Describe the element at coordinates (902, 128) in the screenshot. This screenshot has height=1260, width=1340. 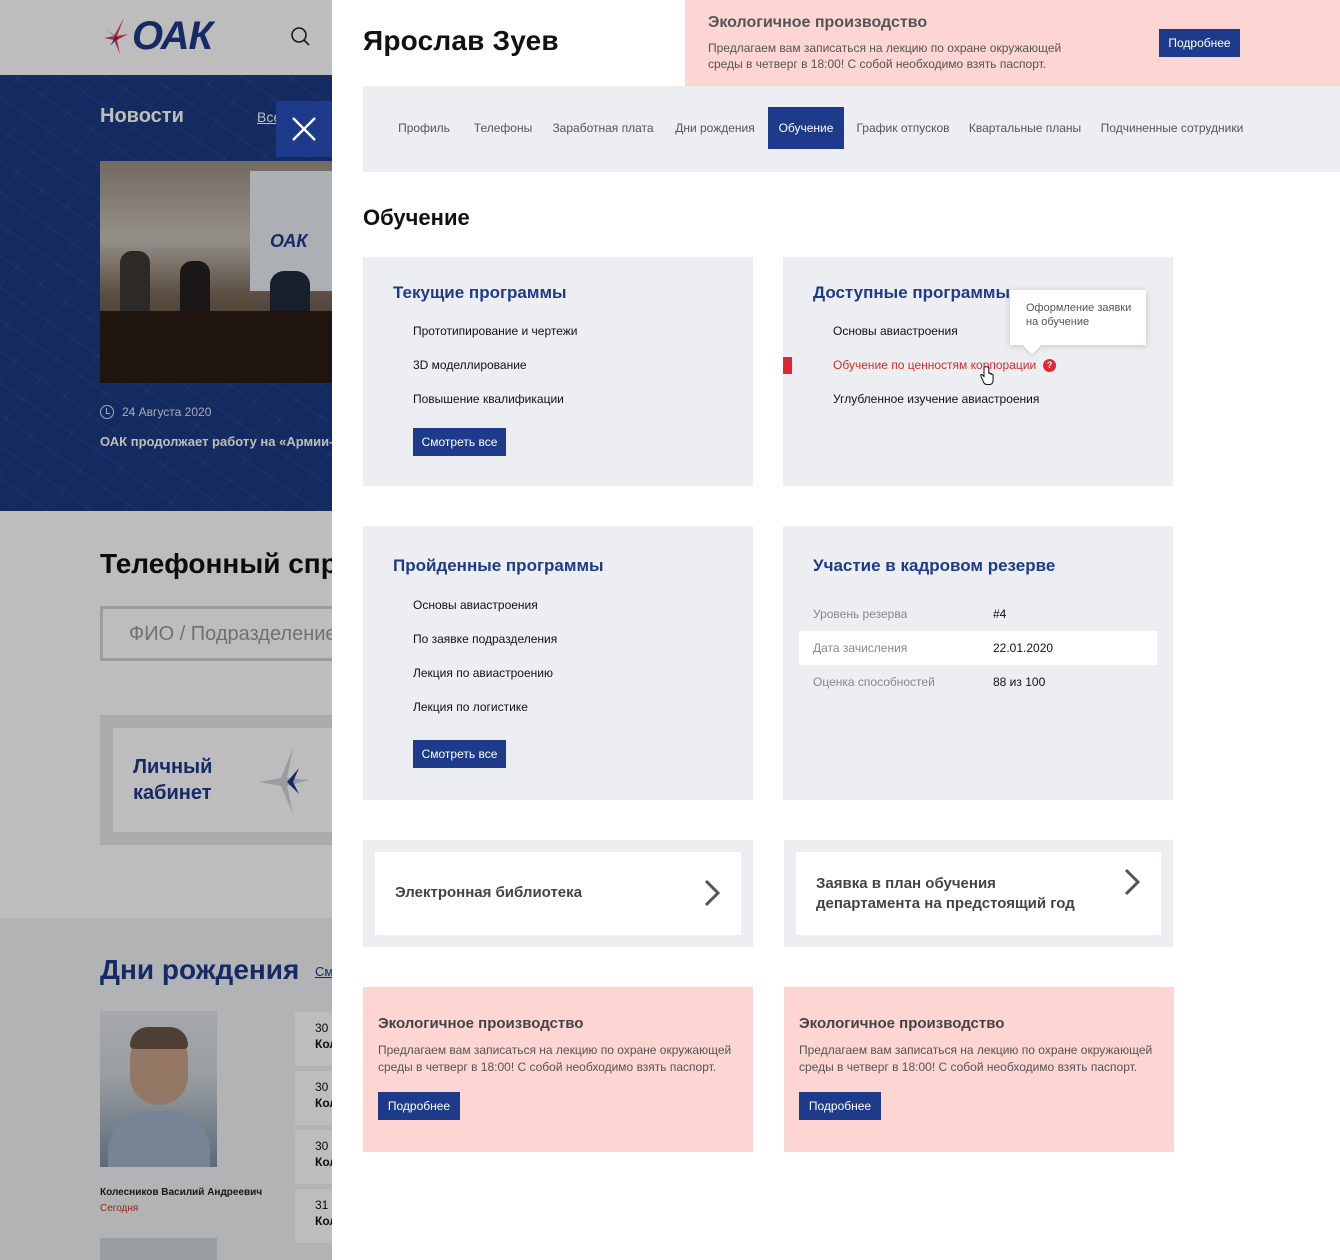
I see `tab-vacations: График отпусков` at that location.